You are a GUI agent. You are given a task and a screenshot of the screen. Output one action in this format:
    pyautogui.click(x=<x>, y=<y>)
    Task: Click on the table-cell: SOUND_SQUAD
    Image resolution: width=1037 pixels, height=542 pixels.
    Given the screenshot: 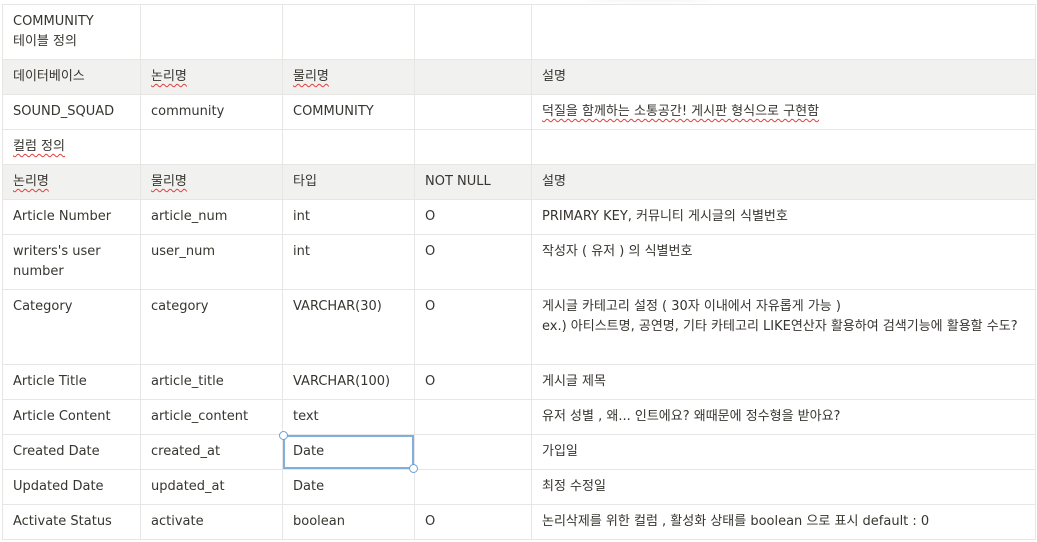 What is the action you would take?
    pyautogui.click(x=71, y=112)
    